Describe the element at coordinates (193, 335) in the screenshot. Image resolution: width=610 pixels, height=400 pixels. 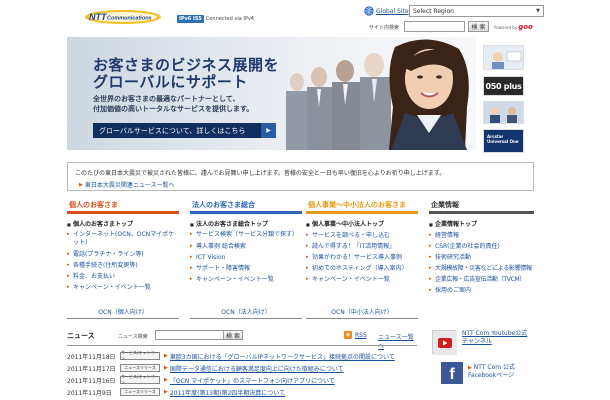
I see `news-search-input` at that location.